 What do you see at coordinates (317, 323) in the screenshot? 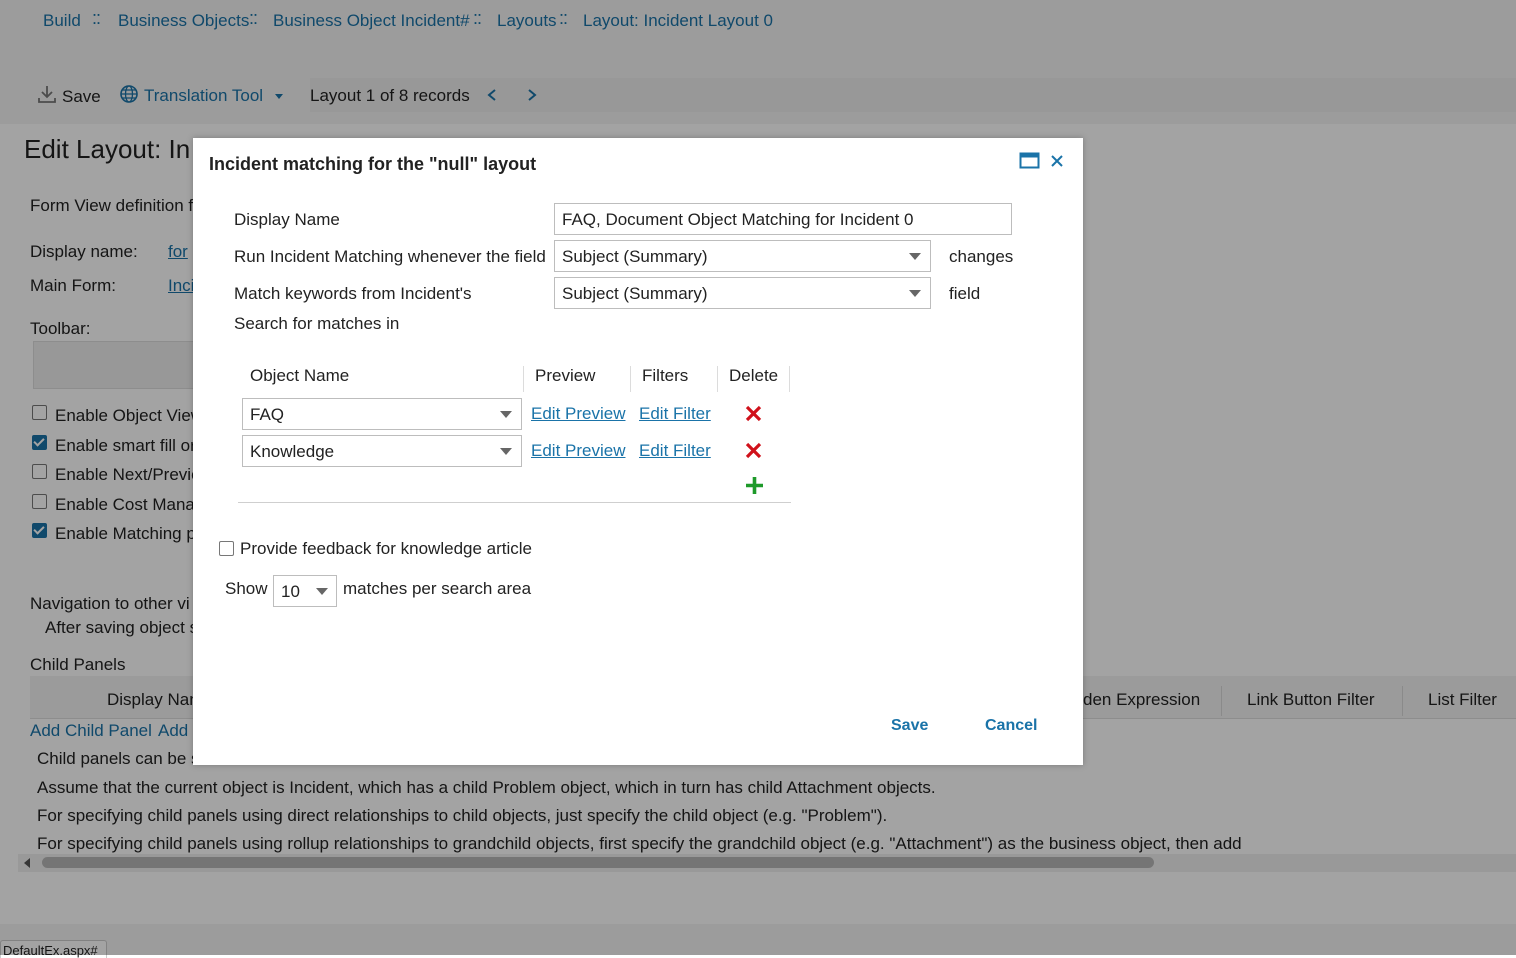
I see `search-for-matches-label: Search for matches in` at bounding box center [317, 323].